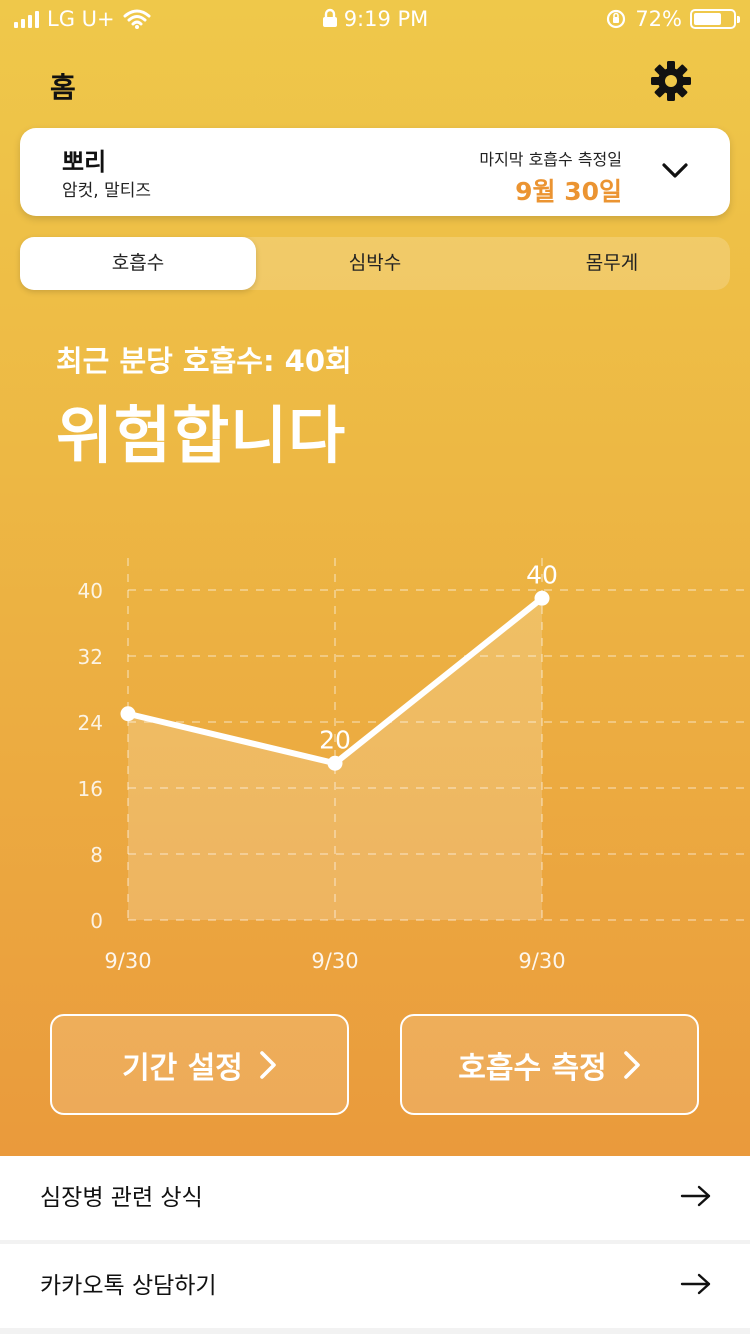  What do you see at coordinates (612, 263) in the screenshot?
I see `tab-weight: 몸무게` at bounding box center [612, 263].